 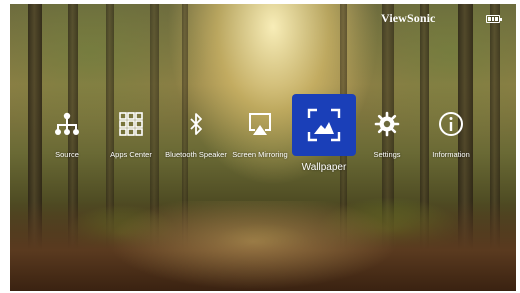 What do you see at coordinates (451, 154) in the screenshot?
I see `menu-label: Information` at bounding box center [451, 154].